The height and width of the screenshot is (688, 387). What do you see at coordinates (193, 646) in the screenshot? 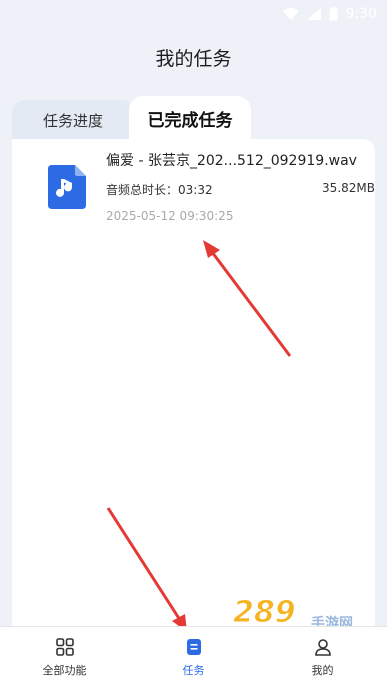
I see `task-icon` at bounding box center [193, 646].